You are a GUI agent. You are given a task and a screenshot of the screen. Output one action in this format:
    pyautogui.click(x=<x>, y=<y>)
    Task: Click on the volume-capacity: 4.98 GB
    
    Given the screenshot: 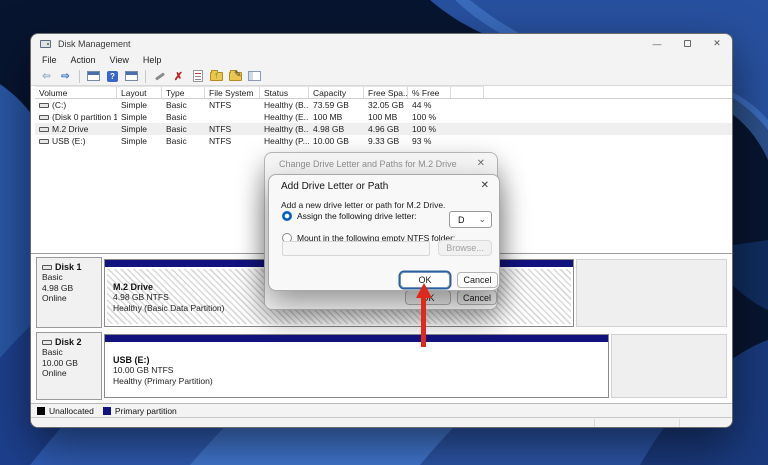 What is the action you would take?
    pyautogui.click(x=329, y=129)
    